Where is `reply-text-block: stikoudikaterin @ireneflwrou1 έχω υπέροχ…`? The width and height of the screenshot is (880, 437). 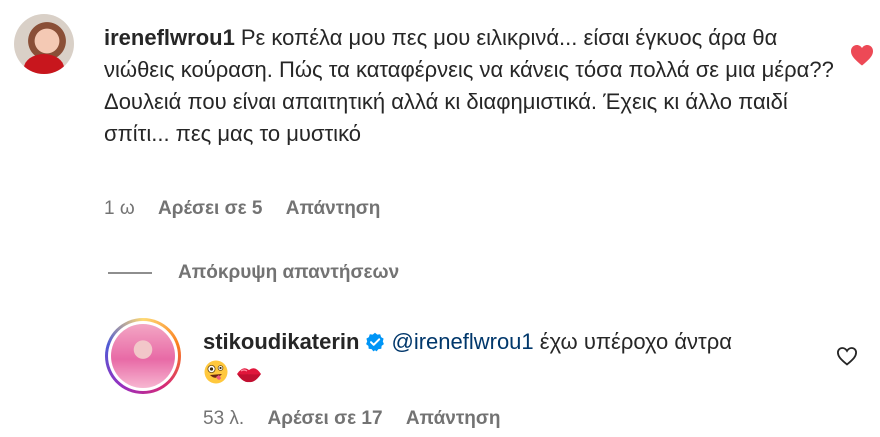
reply-text-block: stikoudikaterin @ireneflwrou1 έχω υπέροχ… is located at coordinates (503, 358).